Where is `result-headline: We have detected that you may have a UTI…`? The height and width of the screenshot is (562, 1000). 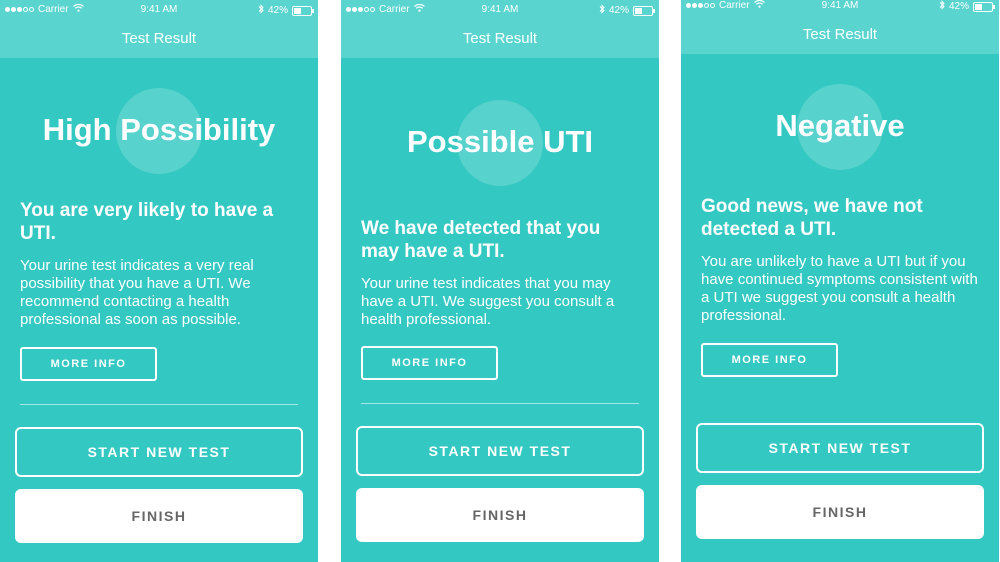 result-headline: We have detected that you may have a UTI… is located at coordinates (481, 240).